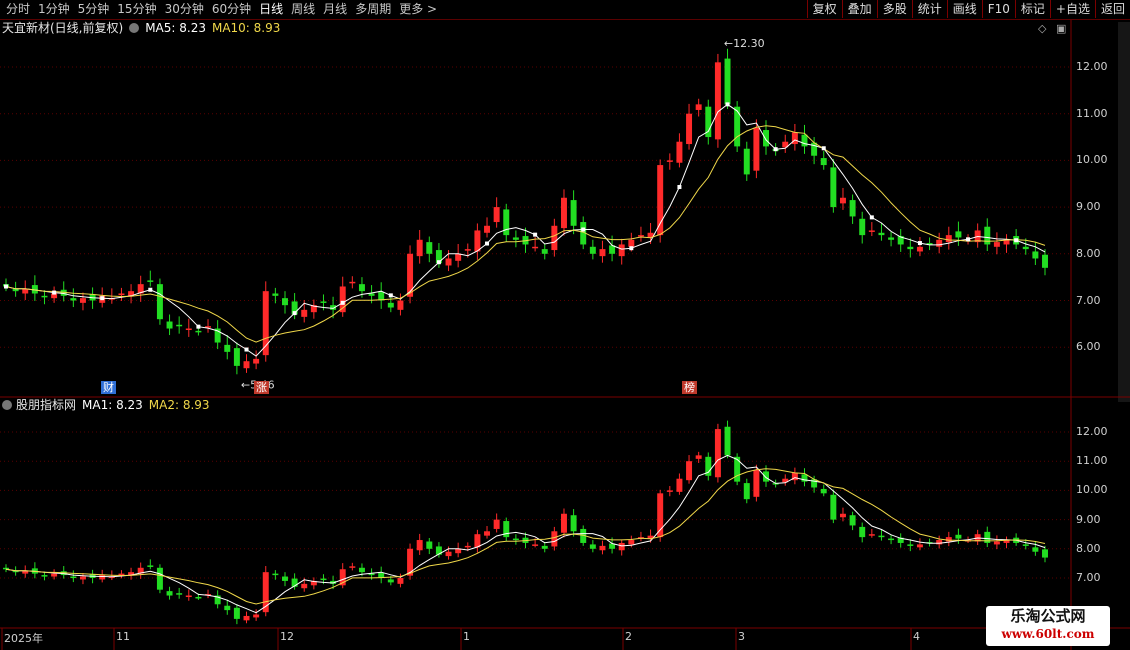 This screenshot has height=650, width=1130. What do you see at coordinates (1092, 461) in the screenshot?
I see `sub-price-tick-label: 11.00` at bounding box center [1092, 461].